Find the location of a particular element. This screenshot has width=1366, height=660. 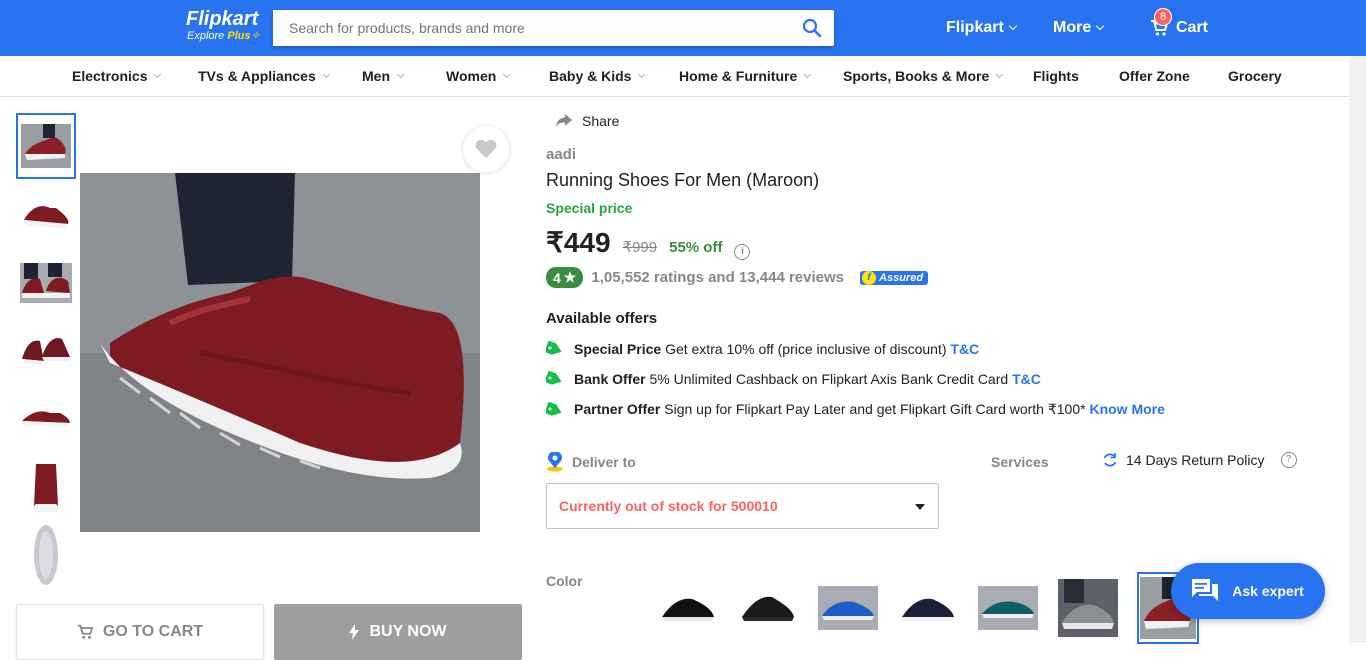

grey-shoe-swatch is located at coordinates (1088, 608).